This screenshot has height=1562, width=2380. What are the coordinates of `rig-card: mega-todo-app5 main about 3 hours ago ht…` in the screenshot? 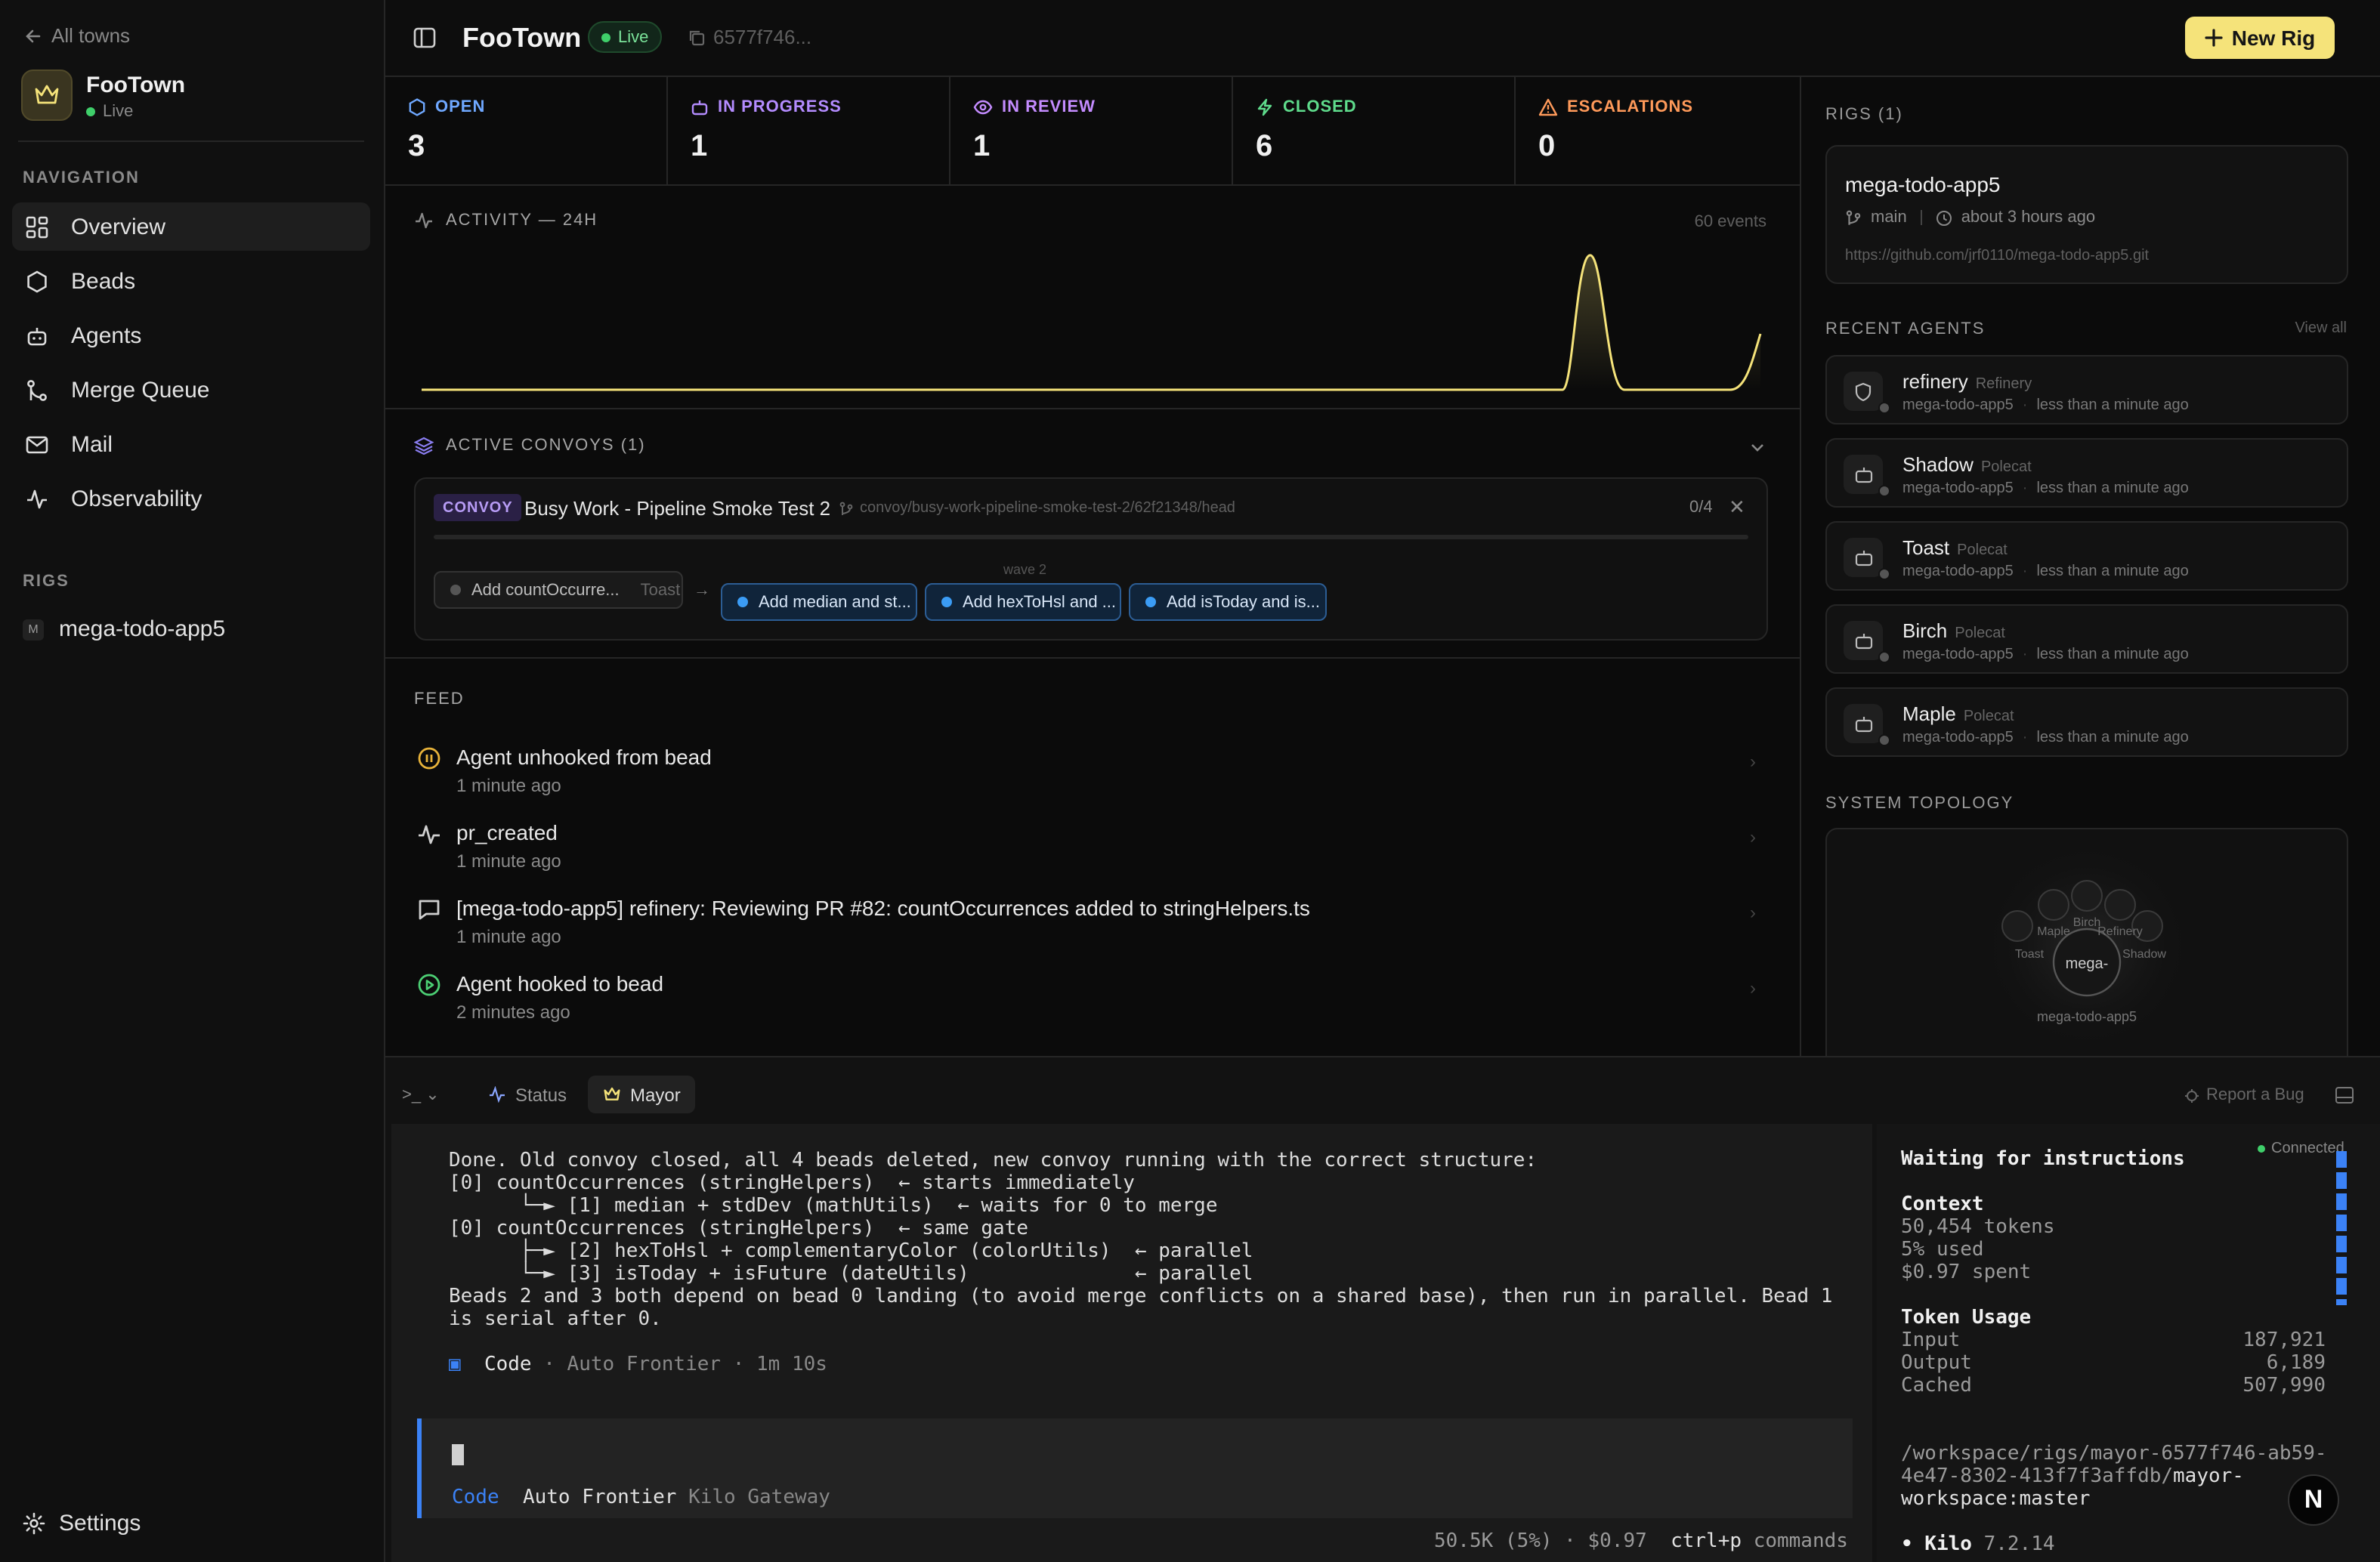 It's located at (2086, 215).